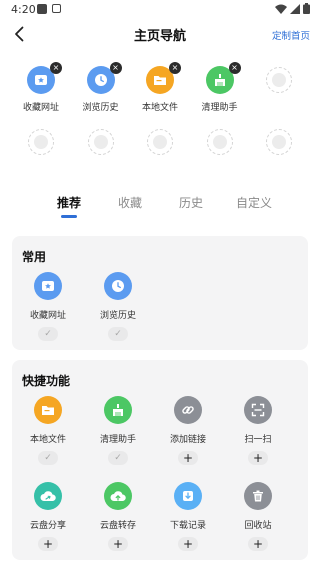 This screenshot has width=320, height=568. What do you see at coordinates (258, 496) in the screenshot?
I see `trash-icon` at bounding box center [258, 496].